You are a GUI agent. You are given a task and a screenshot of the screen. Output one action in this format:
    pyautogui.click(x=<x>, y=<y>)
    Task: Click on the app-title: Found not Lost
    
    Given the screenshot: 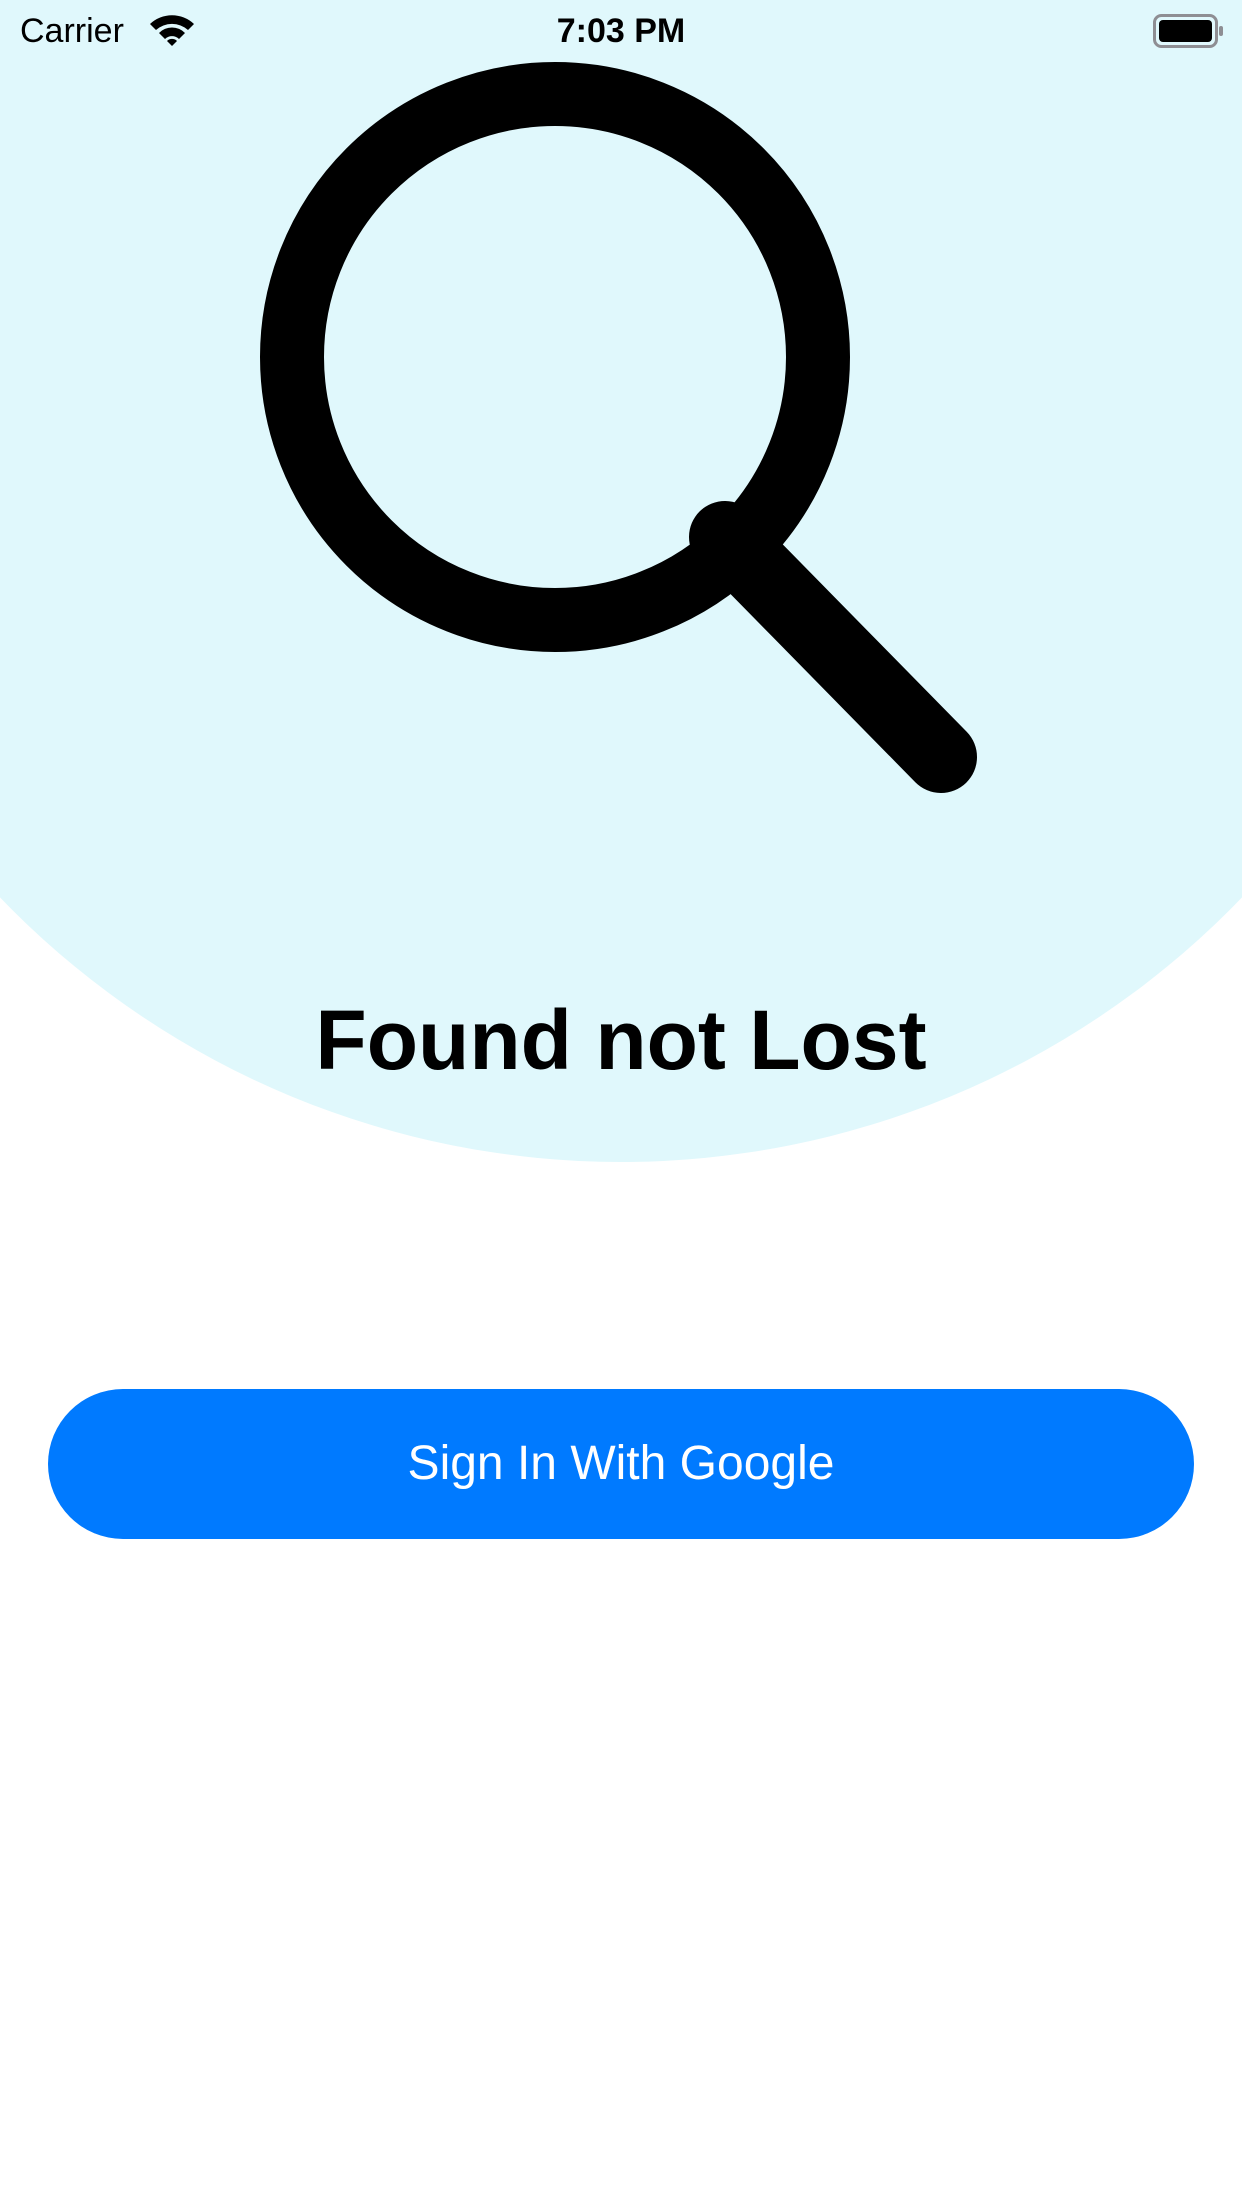 What is the action you would take?
    pyautogui.click(x=621, y=1040)
    